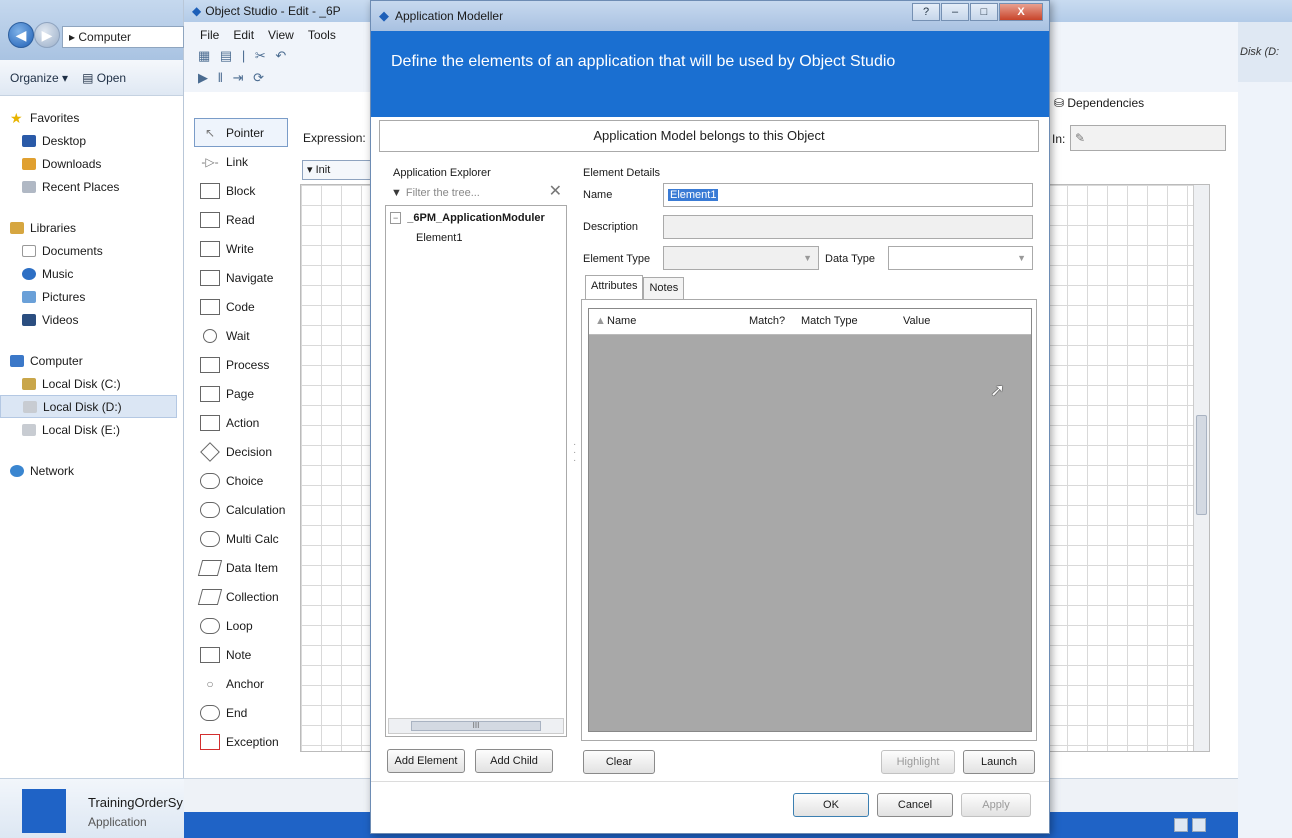 This screenshot has height=838, width=1292. What do you see at coordinates (210, 509) in the screenshot?
I see `calculation-icon` at bounding box center [210, 509].